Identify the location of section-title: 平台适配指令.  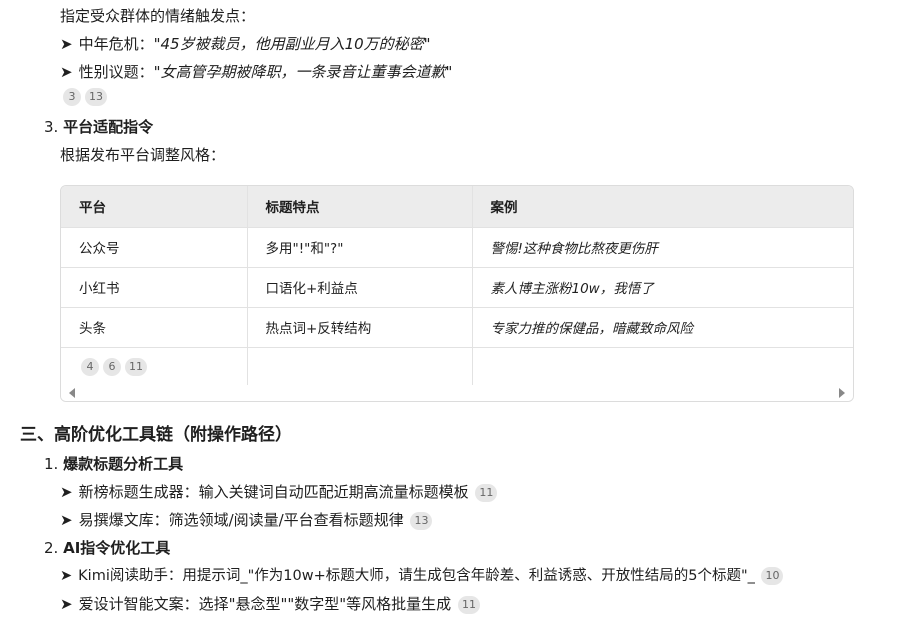
(108, 127).